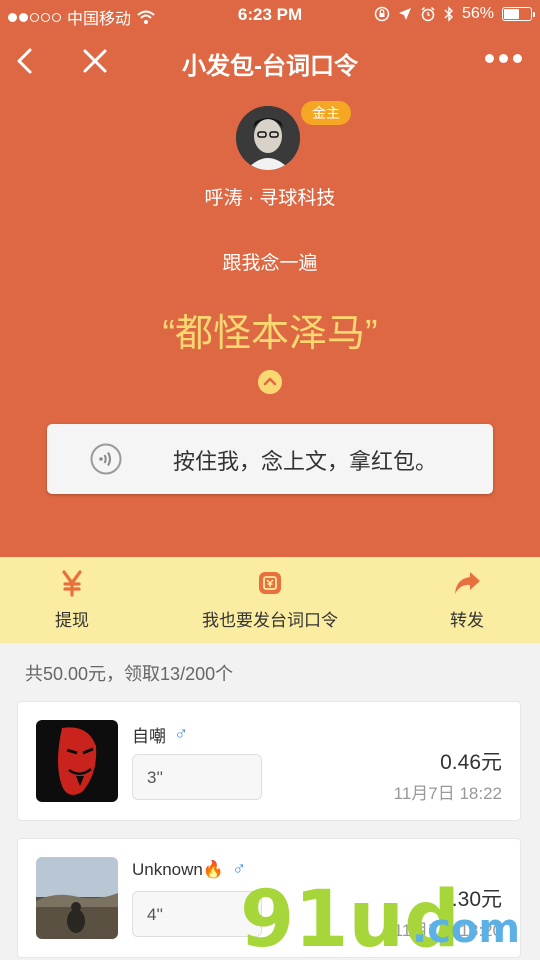 The height and width of the screenshot is (960, 540). I want to click on instruction-text: 跟我念一遍, so click(270, 263).